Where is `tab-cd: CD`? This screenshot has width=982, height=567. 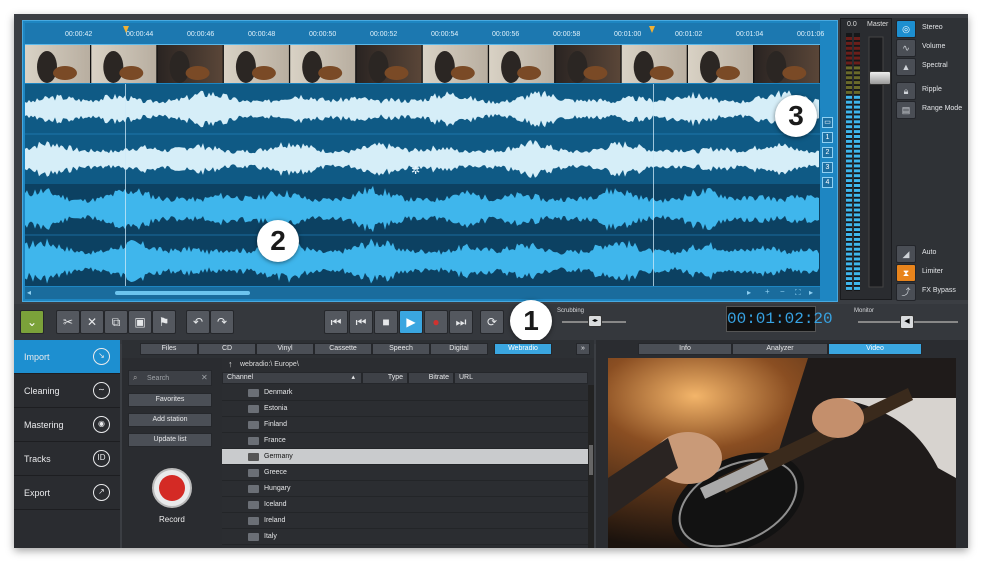 tab-cd: CD is located at coordinates (227, 349).